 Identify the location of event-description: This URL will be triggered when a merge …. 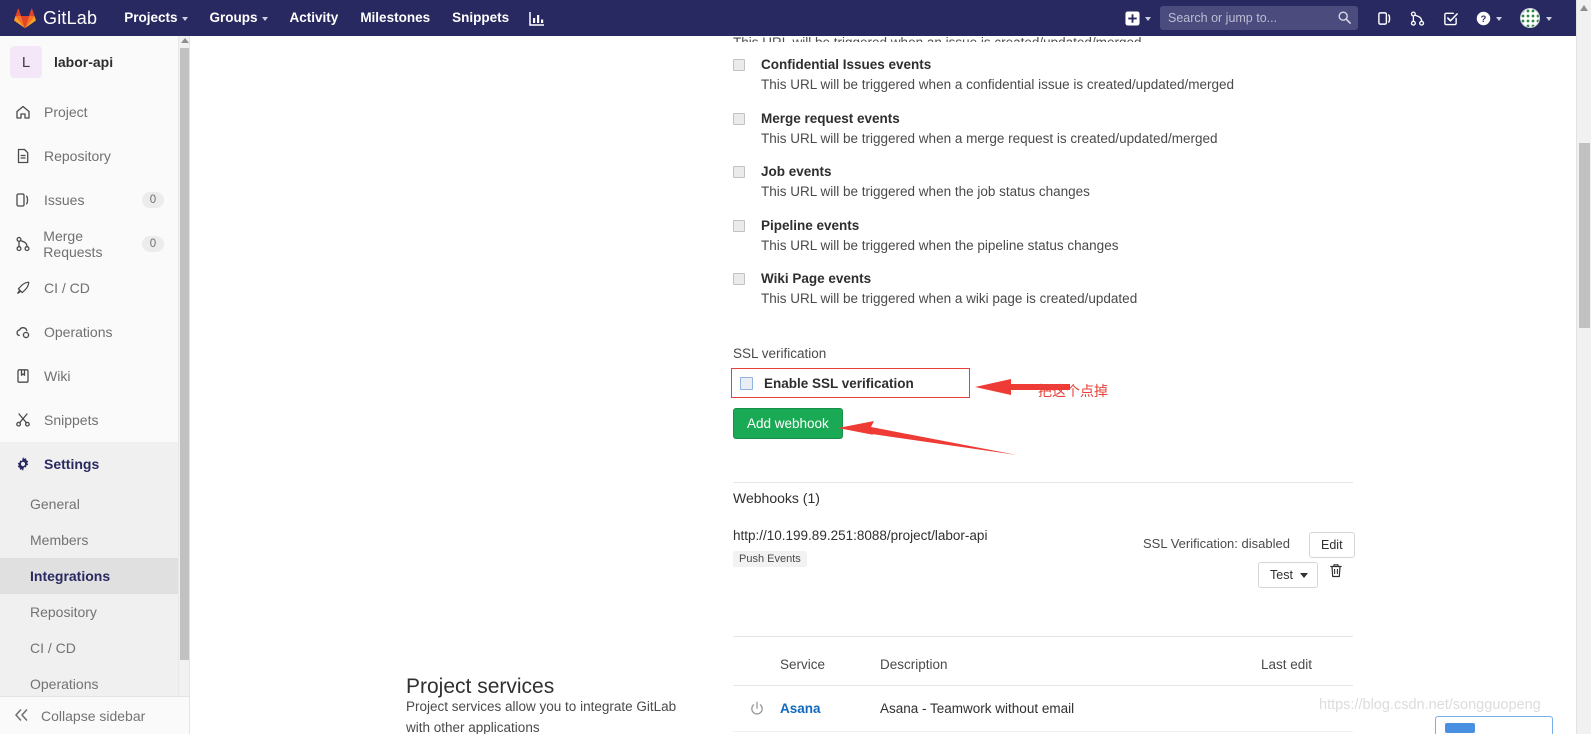
(989, 138).